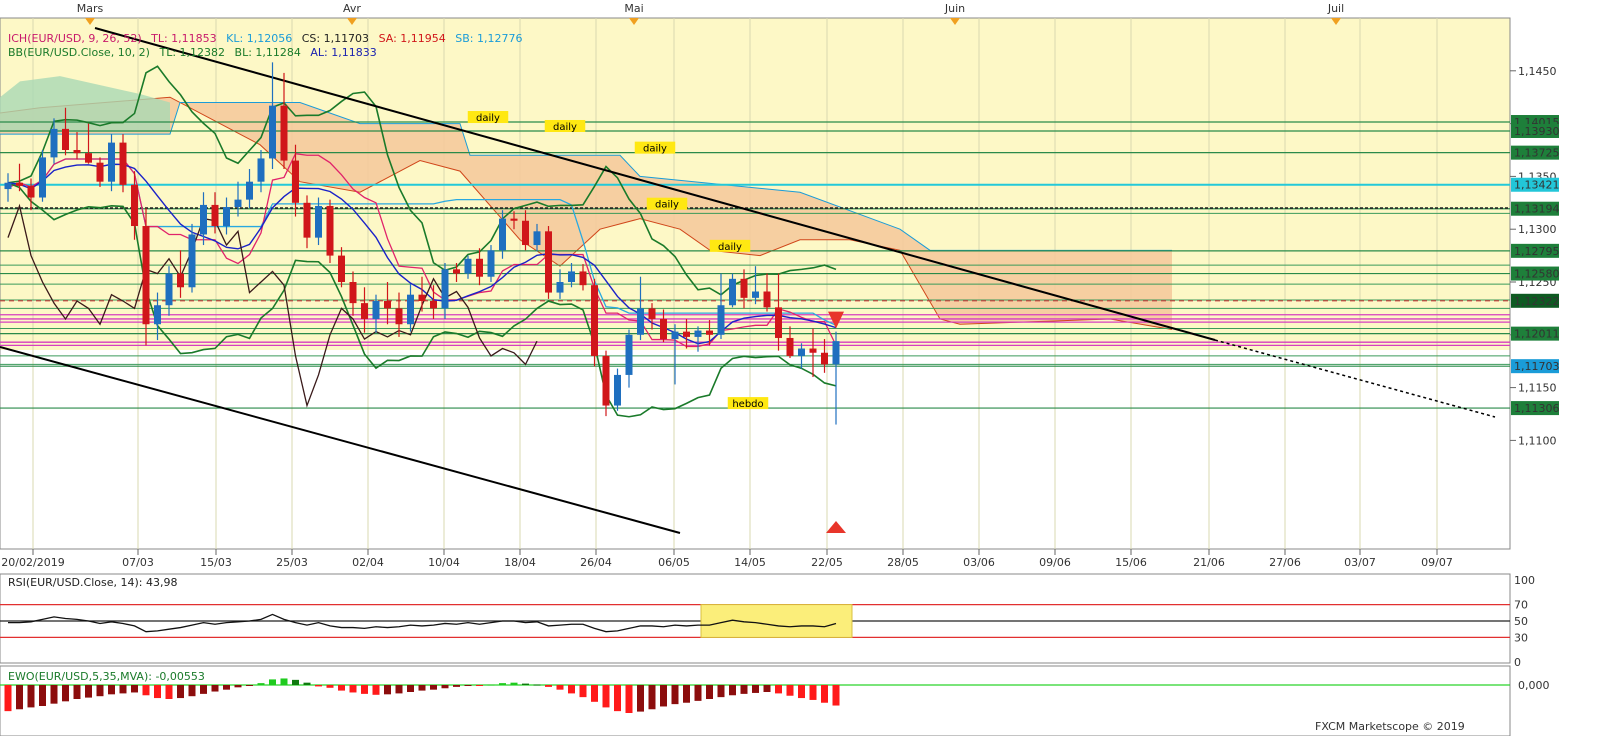 The height and width of the screenshot is (736, 1599). What do you see at coordinates (259, 38) in the screenshot?
I see `ich-kl: KL: 1,12056` at bounding box center [259, 38].